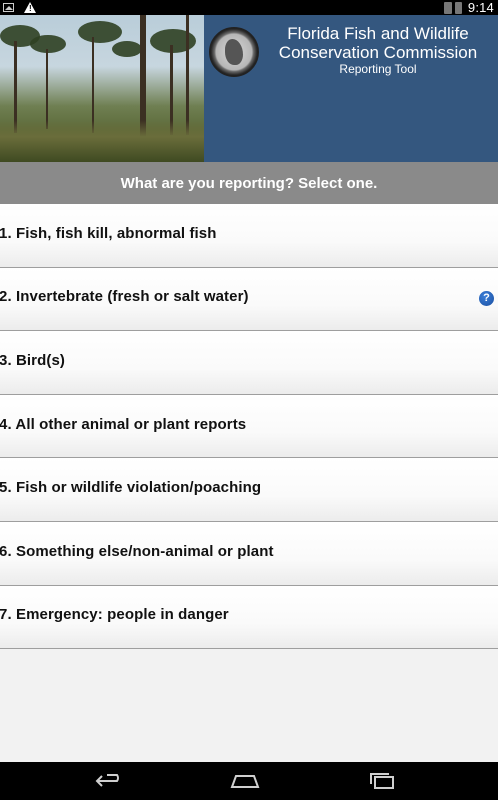 Image resolution: width=498 pixels, height=800 pixels. Describe the element at coordinates (249, 183) in the screenshot. I see `report-prompt: What are you reporting? Select one.` at that location.